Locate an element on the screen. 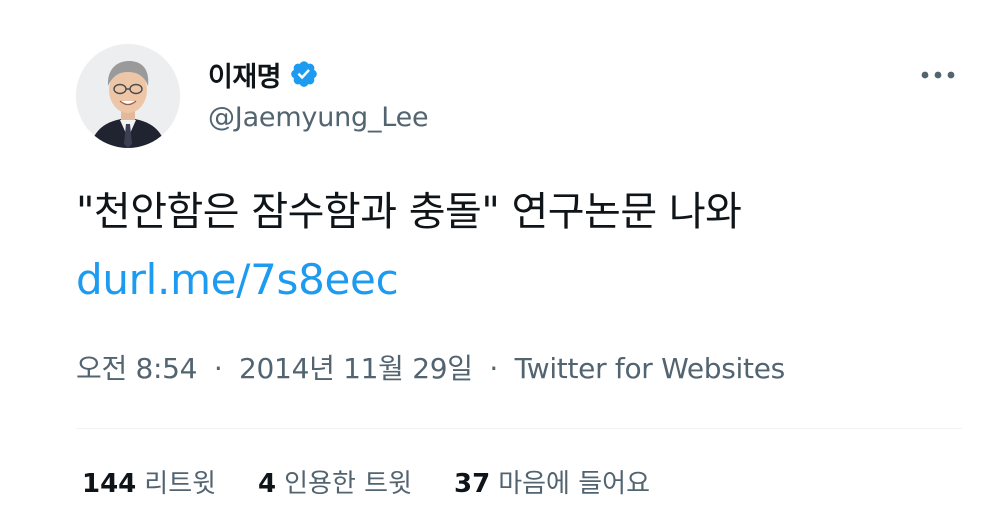  quote-tweets-count: 4 is located at coordinates (267, 484).